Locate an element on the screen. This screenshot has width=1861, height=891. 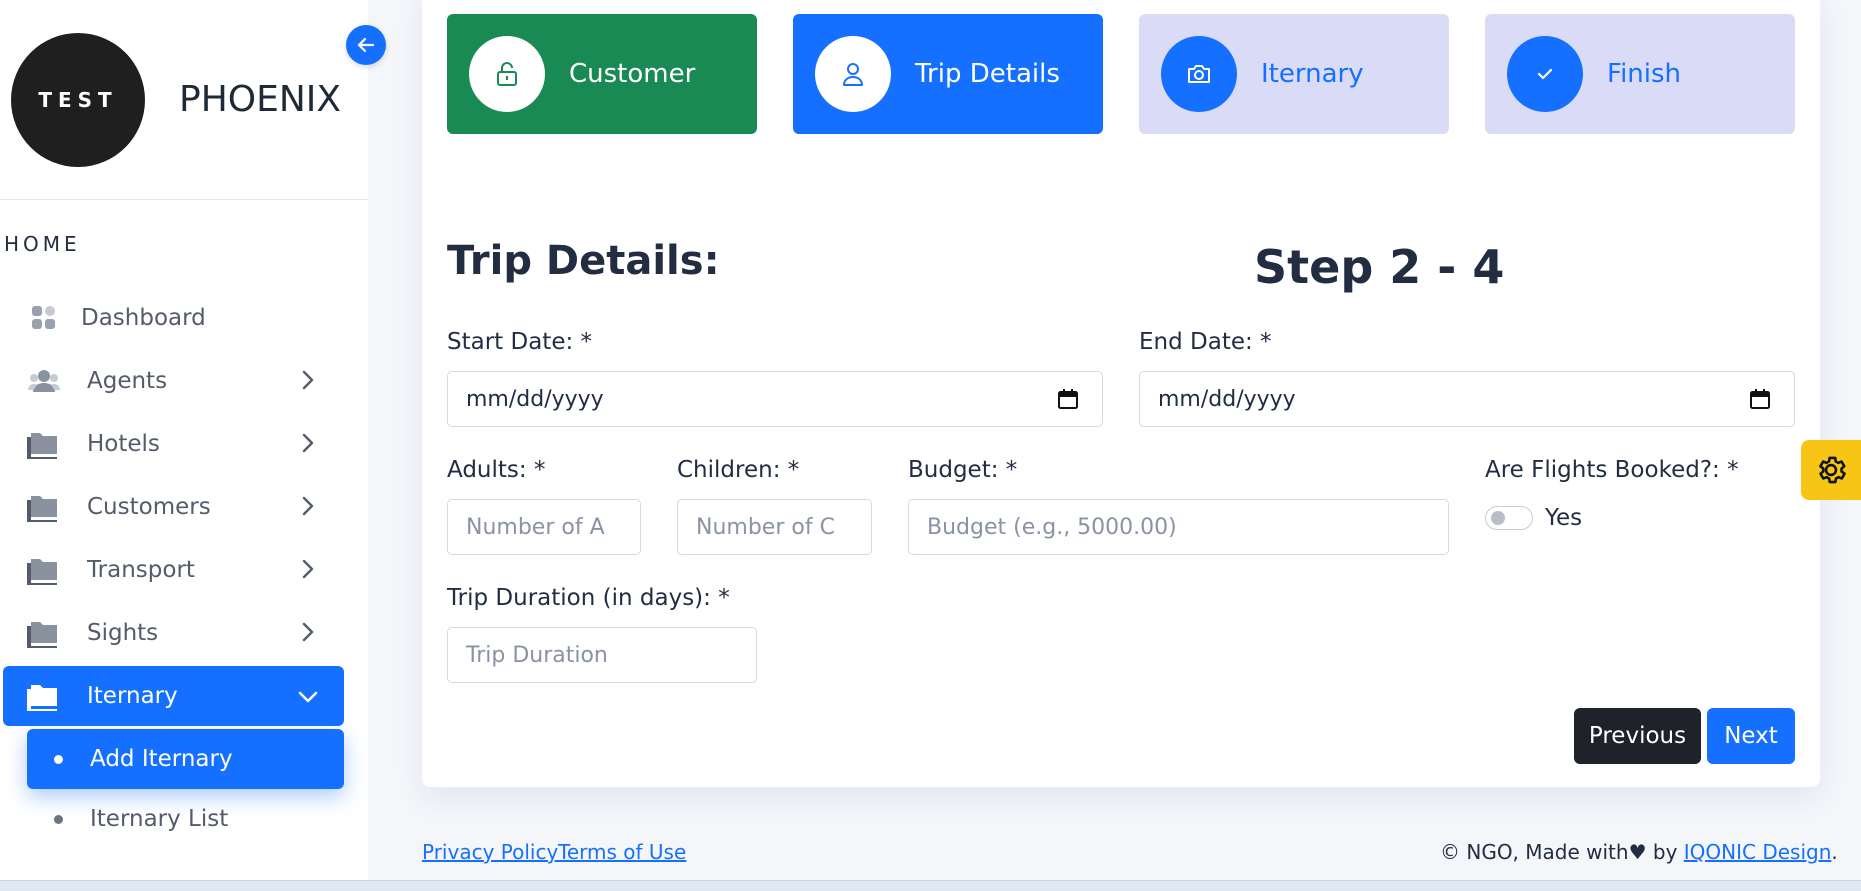
sidebar-item-transport: Transport is located at coordinates (184, 569).